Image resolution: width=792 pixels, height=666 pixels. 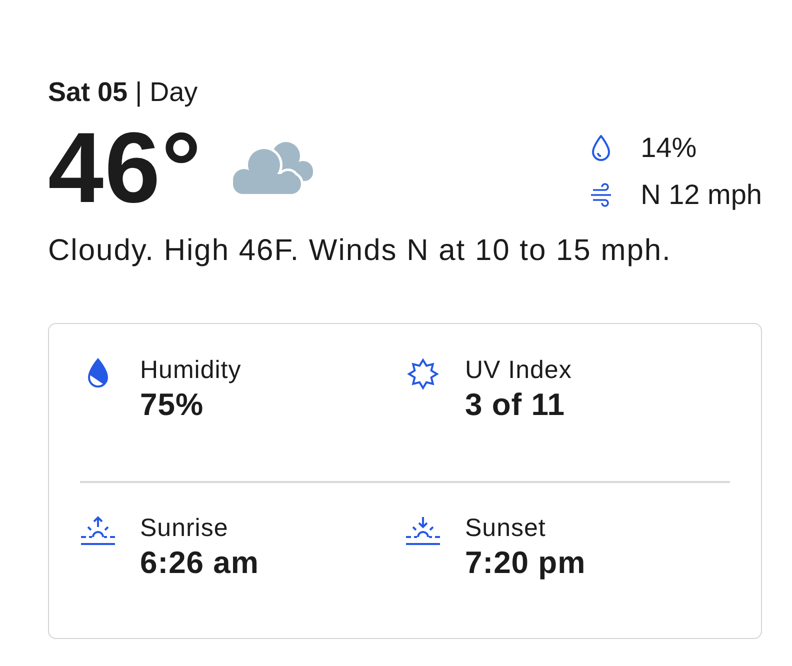 I want to click on stat-value: 14%, so click(x=668, y=148).